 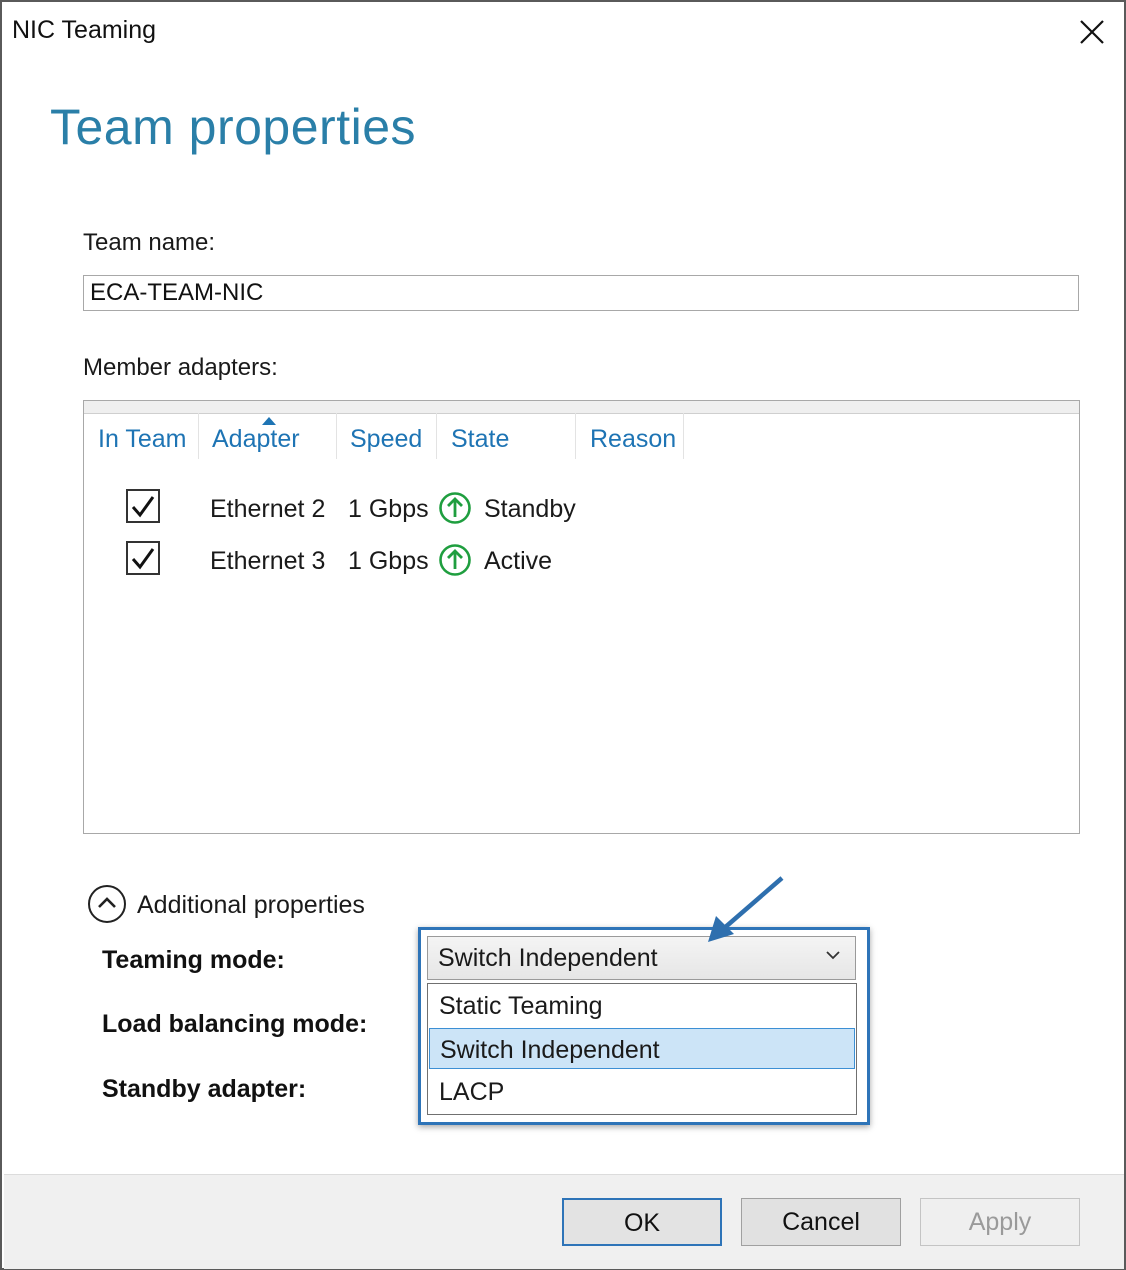 I want to click on page-title: Team properties, so click(x=233, y=127).